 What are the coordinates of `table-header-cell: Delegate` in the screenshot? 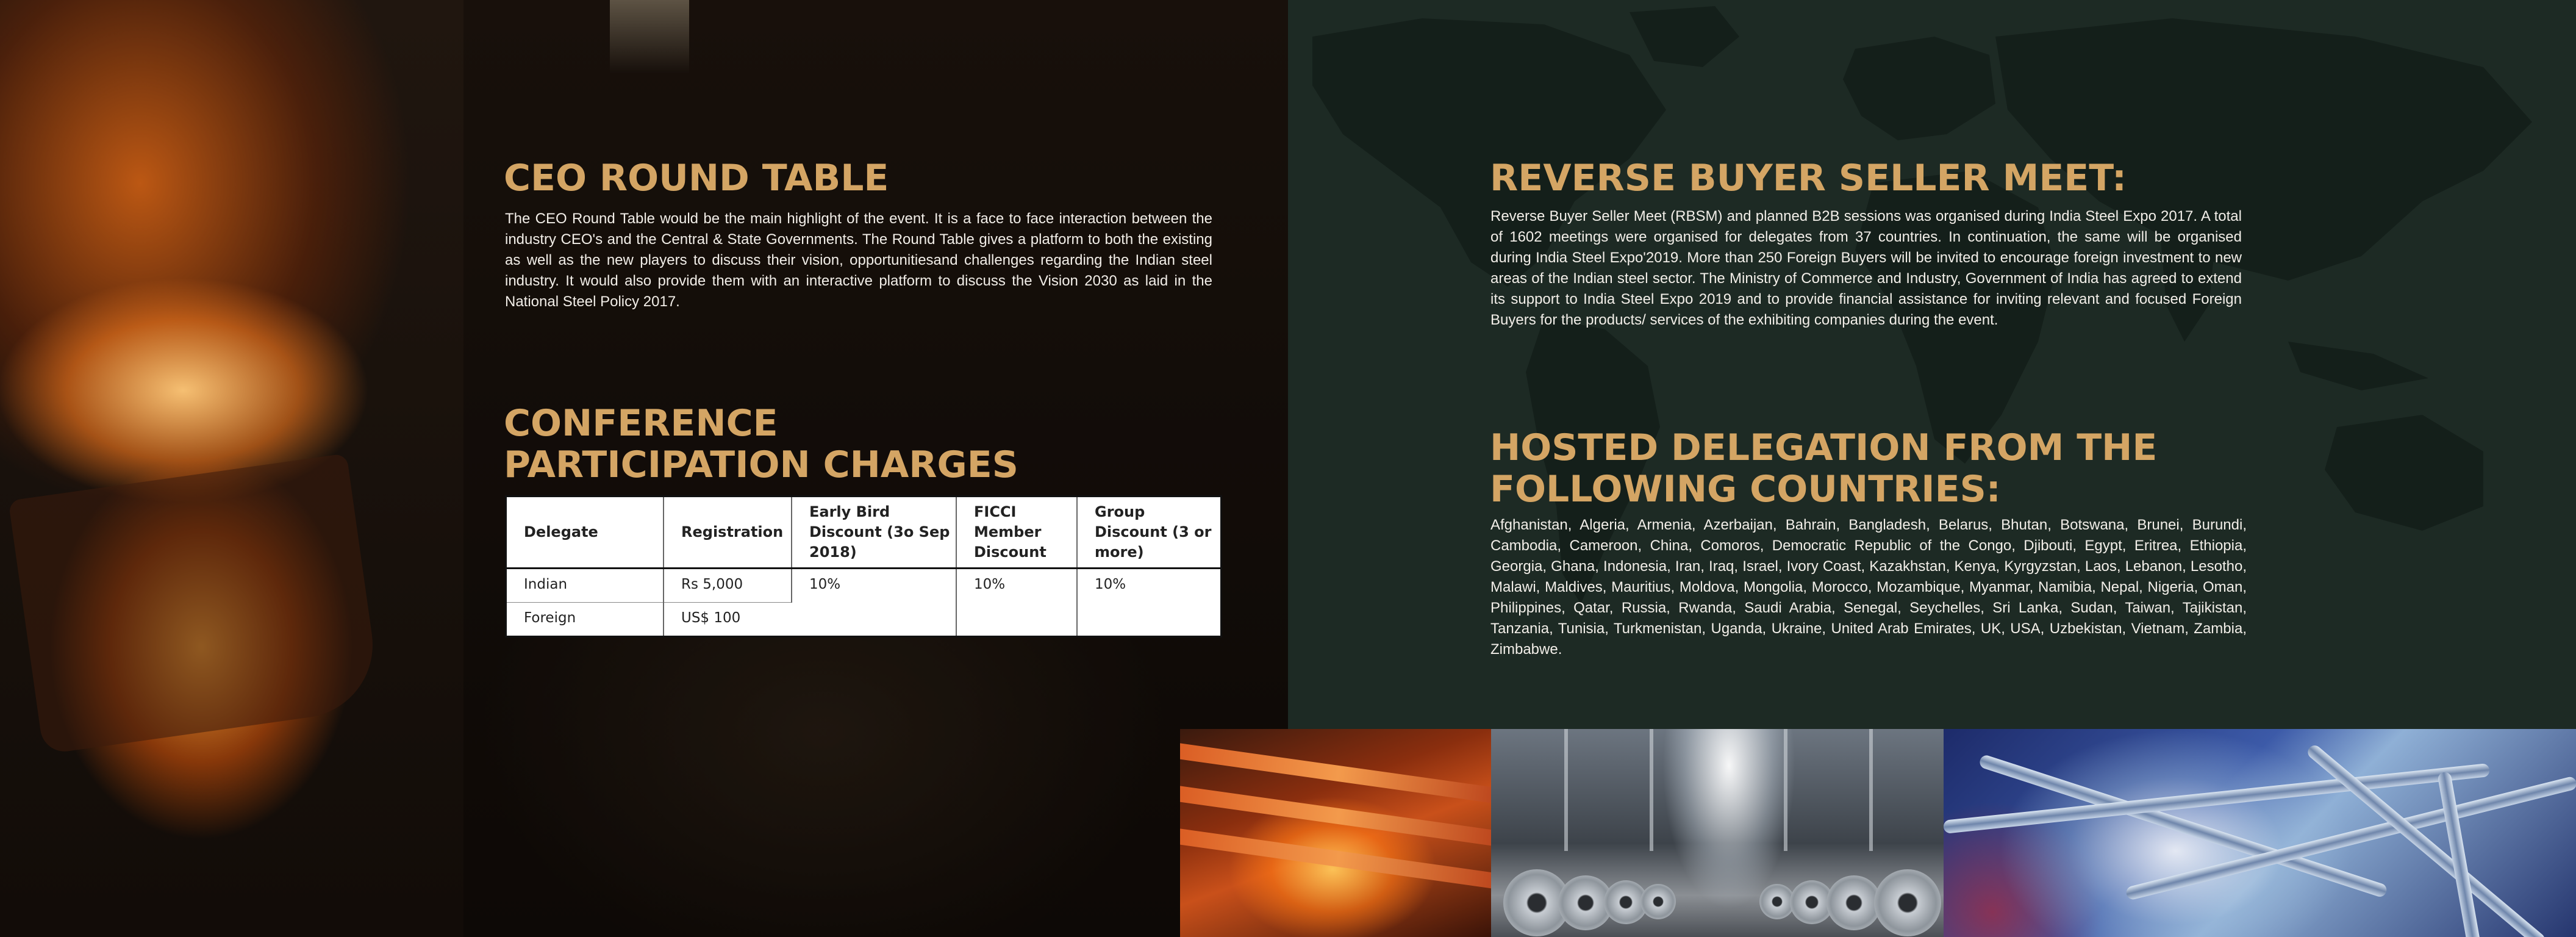 It's located at (585, 533).